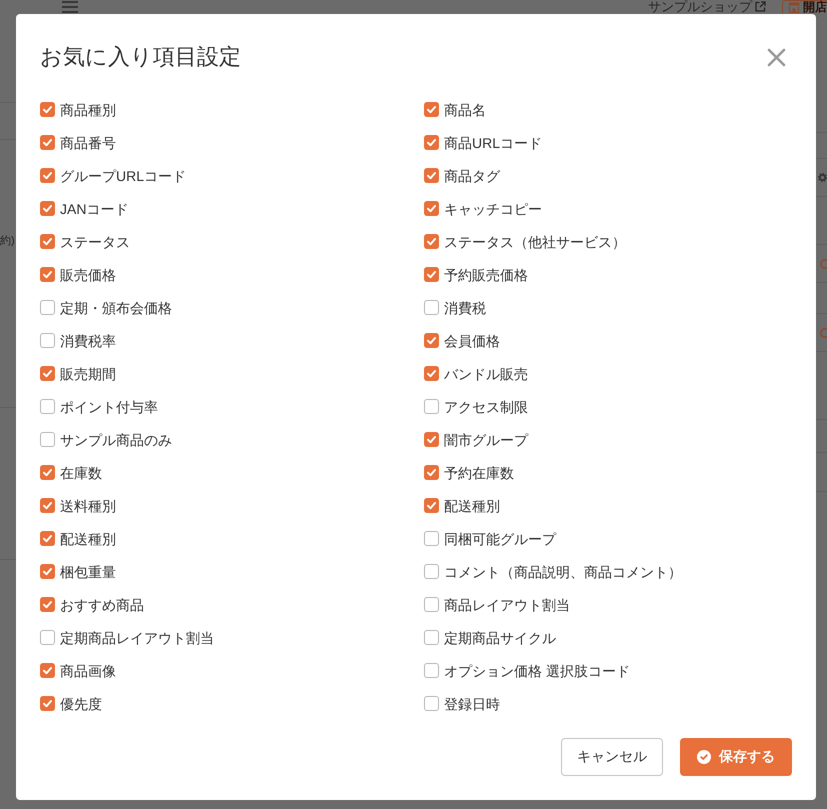  Describe the element at coordinates (116, 439) in the screenshot. I see `checkbox-label: サンプル商品のみ` at that location.